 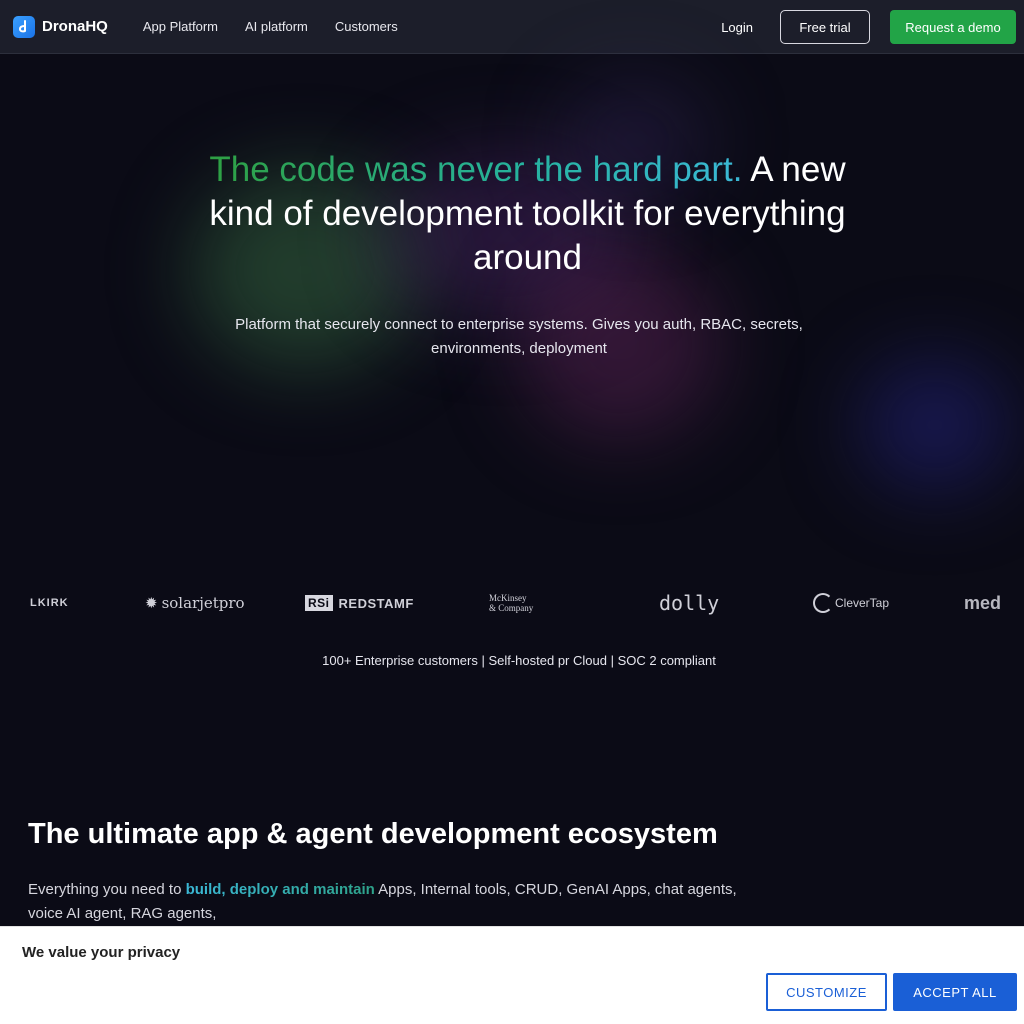 I want to click on logo-redstamp: RSi REDSTAMF, so click(x=359, y=603).